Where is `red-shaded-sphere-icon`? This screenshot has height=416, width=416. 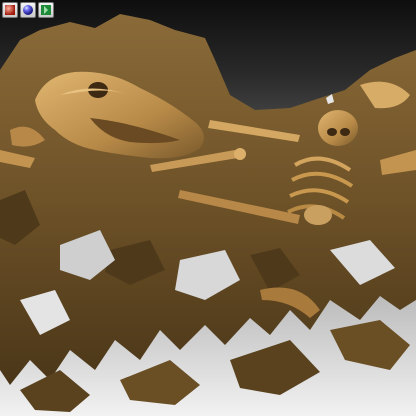 red-shaded-sphere-icon is located at coordinates (10, 10).